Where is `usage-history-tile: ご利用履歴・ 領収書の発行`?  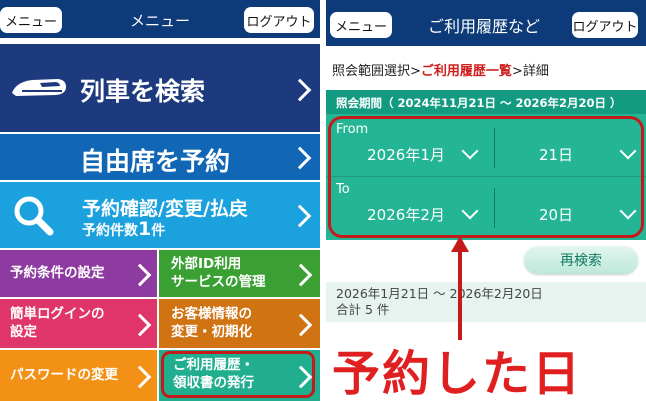
usage-history-tile: ご利用履歴・ 領収書の発行 is located at coordinates (239, 375).